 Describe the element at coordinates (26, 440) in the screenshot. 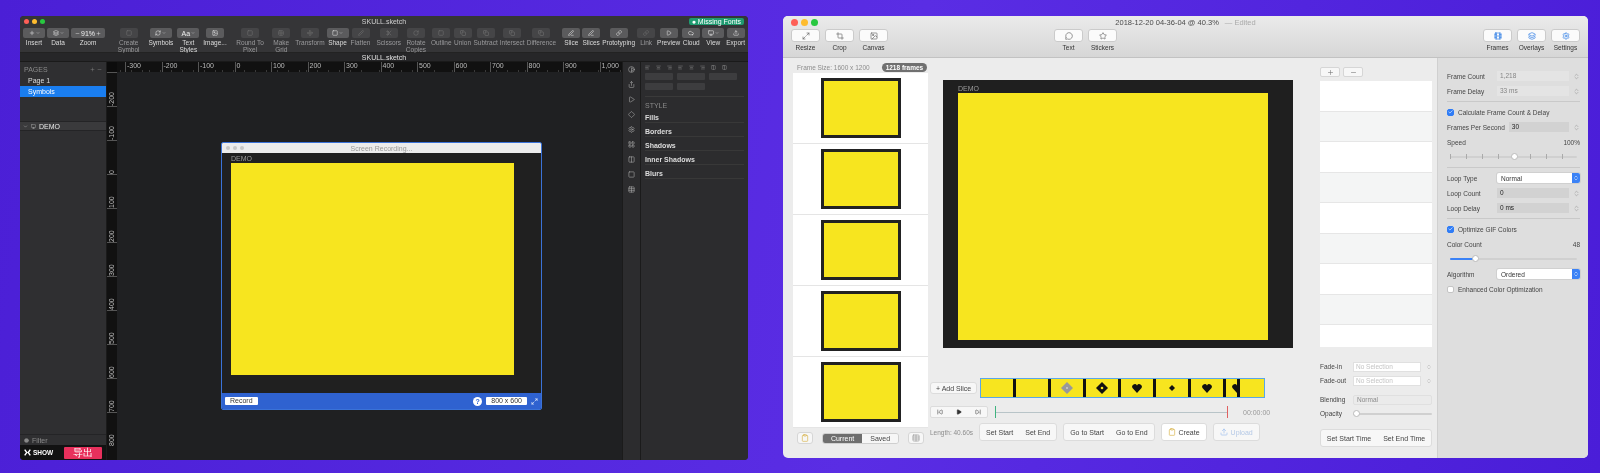

I see `filter-icon` at that location.